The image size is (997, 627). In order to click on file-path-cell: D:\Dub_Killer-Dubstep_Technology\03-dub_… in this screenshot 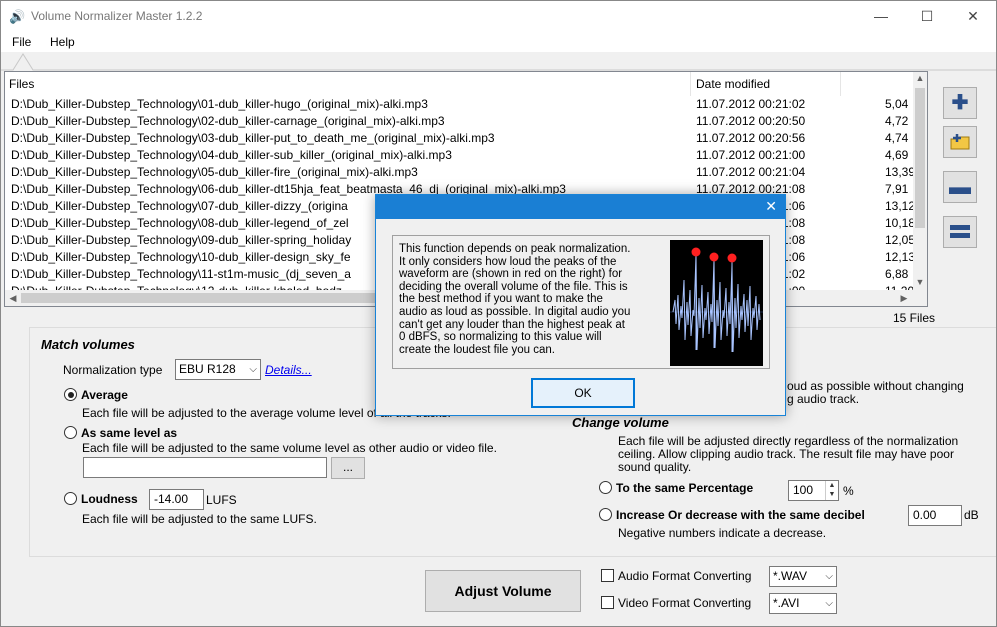, I will do `click(253, 138)`.